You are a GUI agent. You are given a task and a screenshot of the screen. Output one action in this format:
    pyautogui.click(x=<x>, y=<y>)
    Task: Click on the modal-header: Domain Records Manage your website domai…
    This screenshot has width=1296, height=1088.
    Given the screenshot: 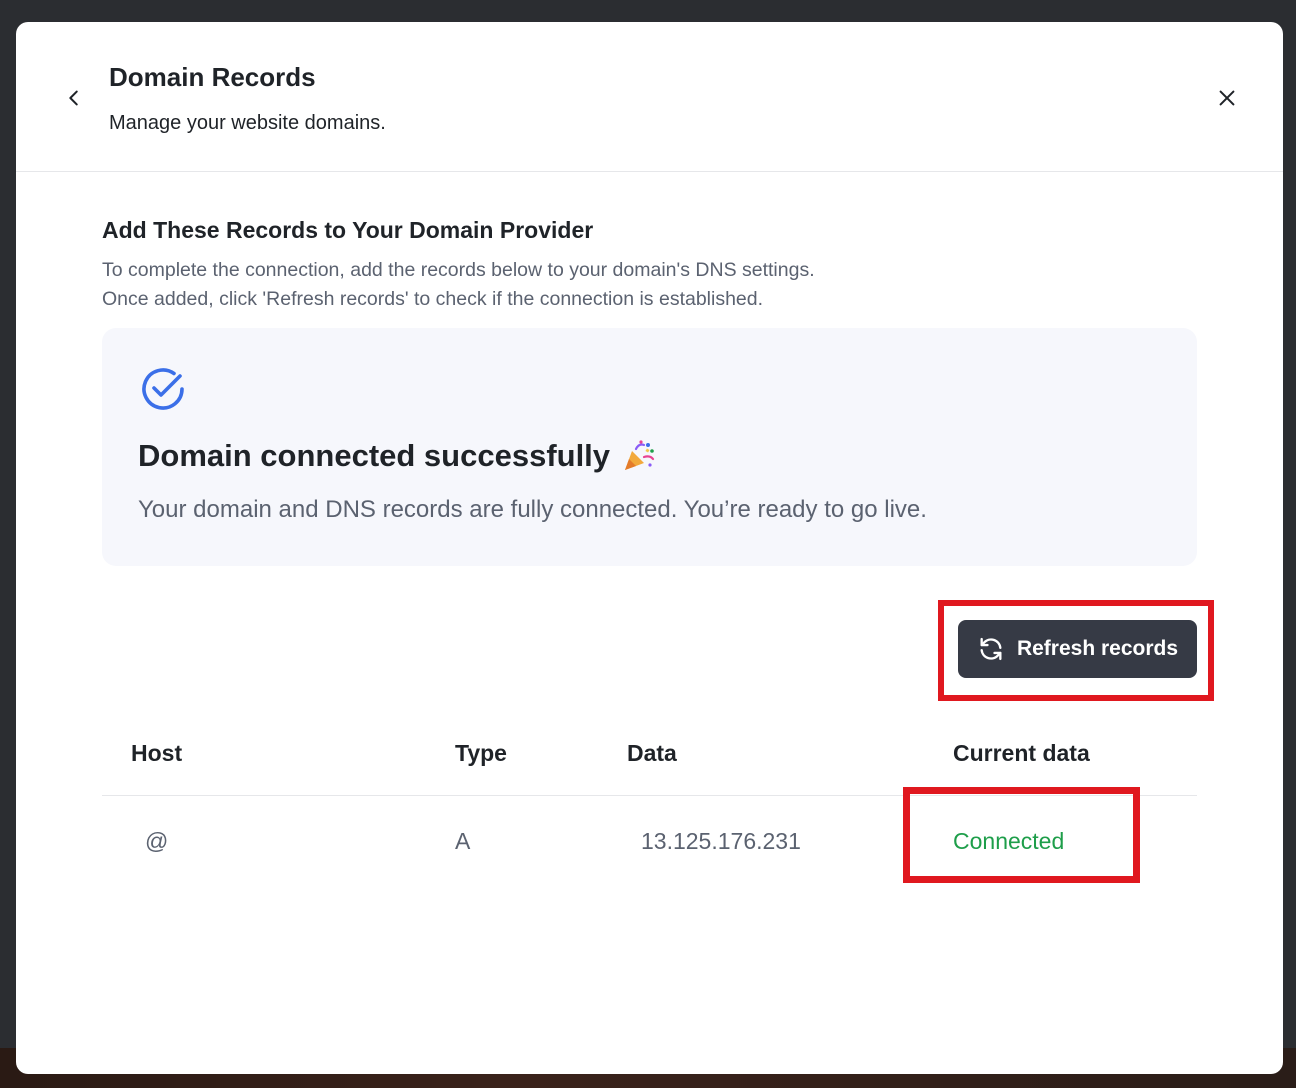 What is the action you would take?
    pyautogui.click(x=649, y=97)
    